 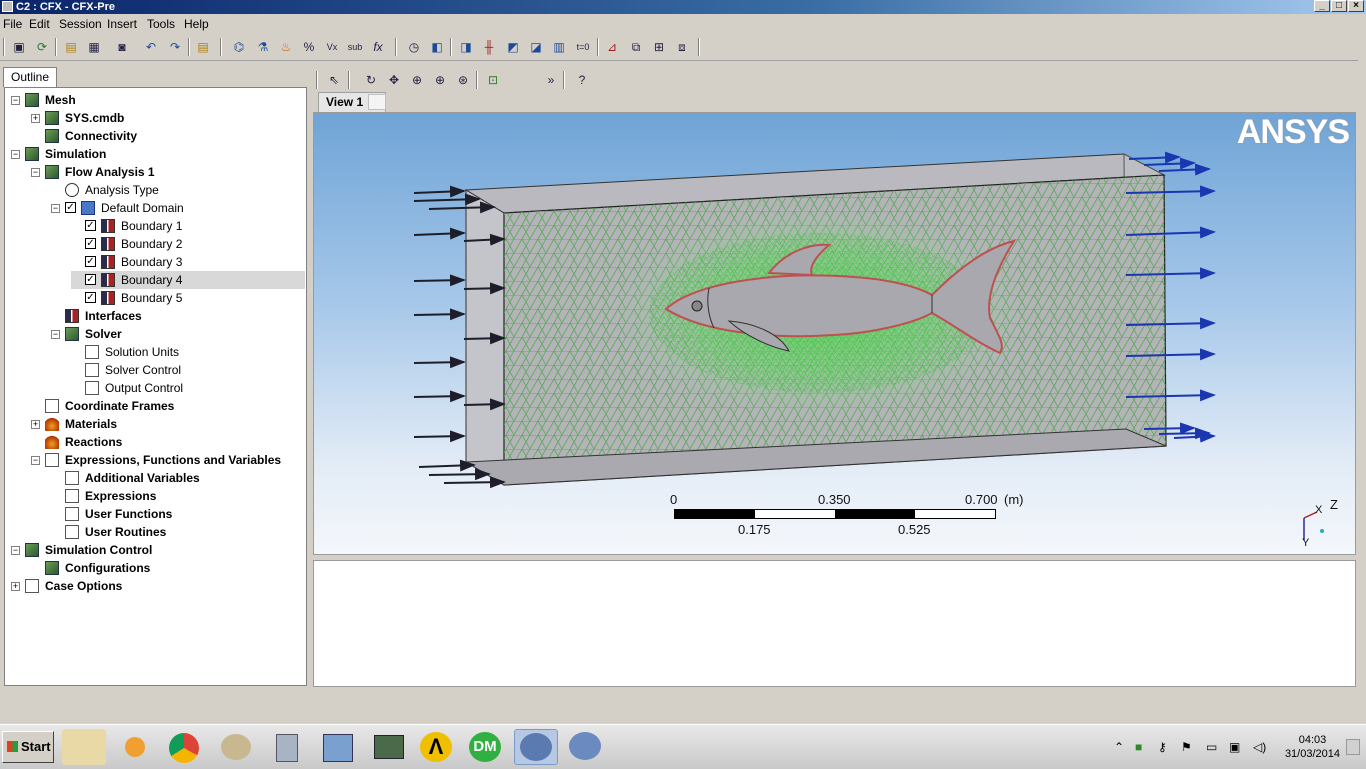 What do you see at coordinates (1234, 747) in the screenshot?
I see `network-icon: ▣` at bounding box center [1234, 747].